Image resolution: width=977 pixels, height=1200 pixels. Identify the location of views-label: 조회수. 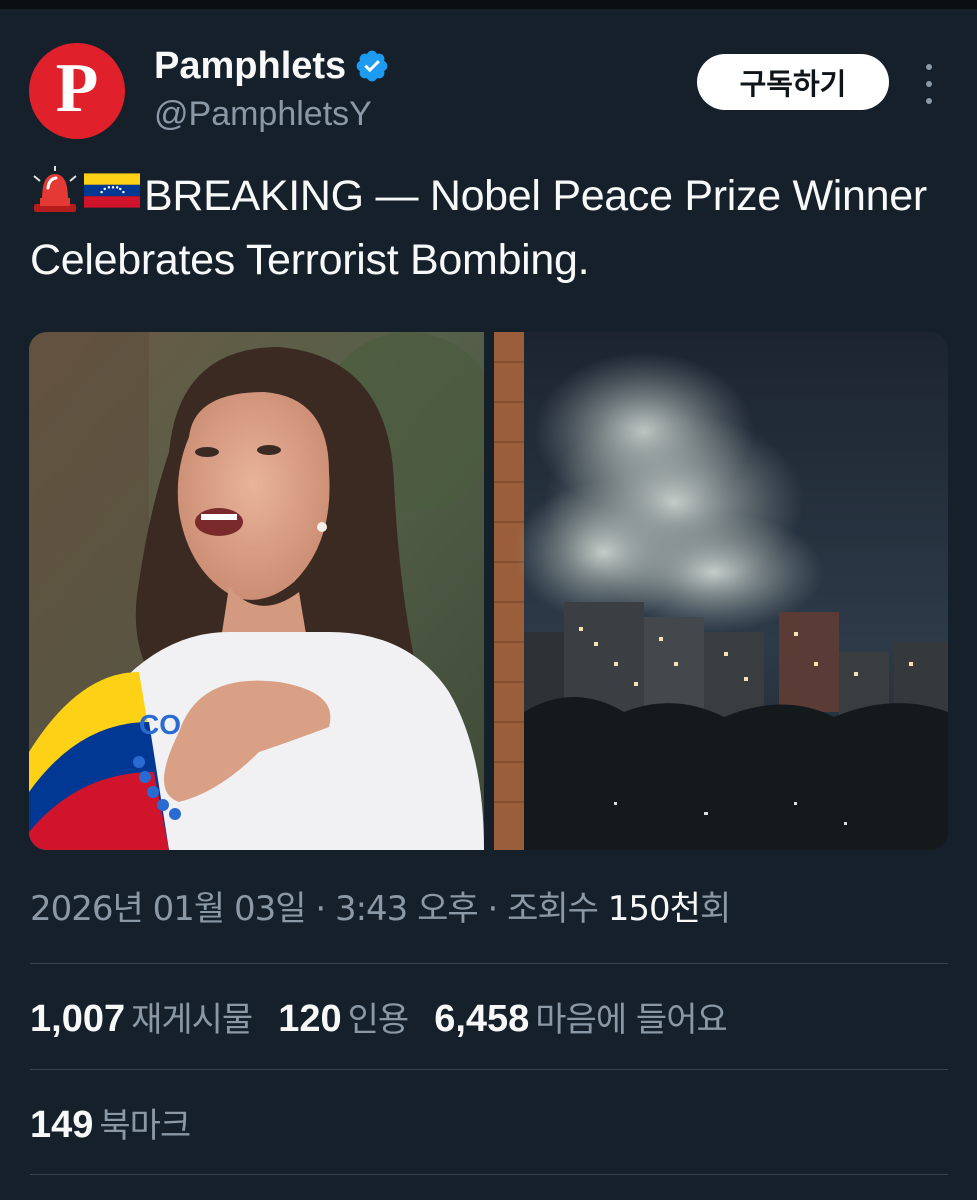
(557, 909).